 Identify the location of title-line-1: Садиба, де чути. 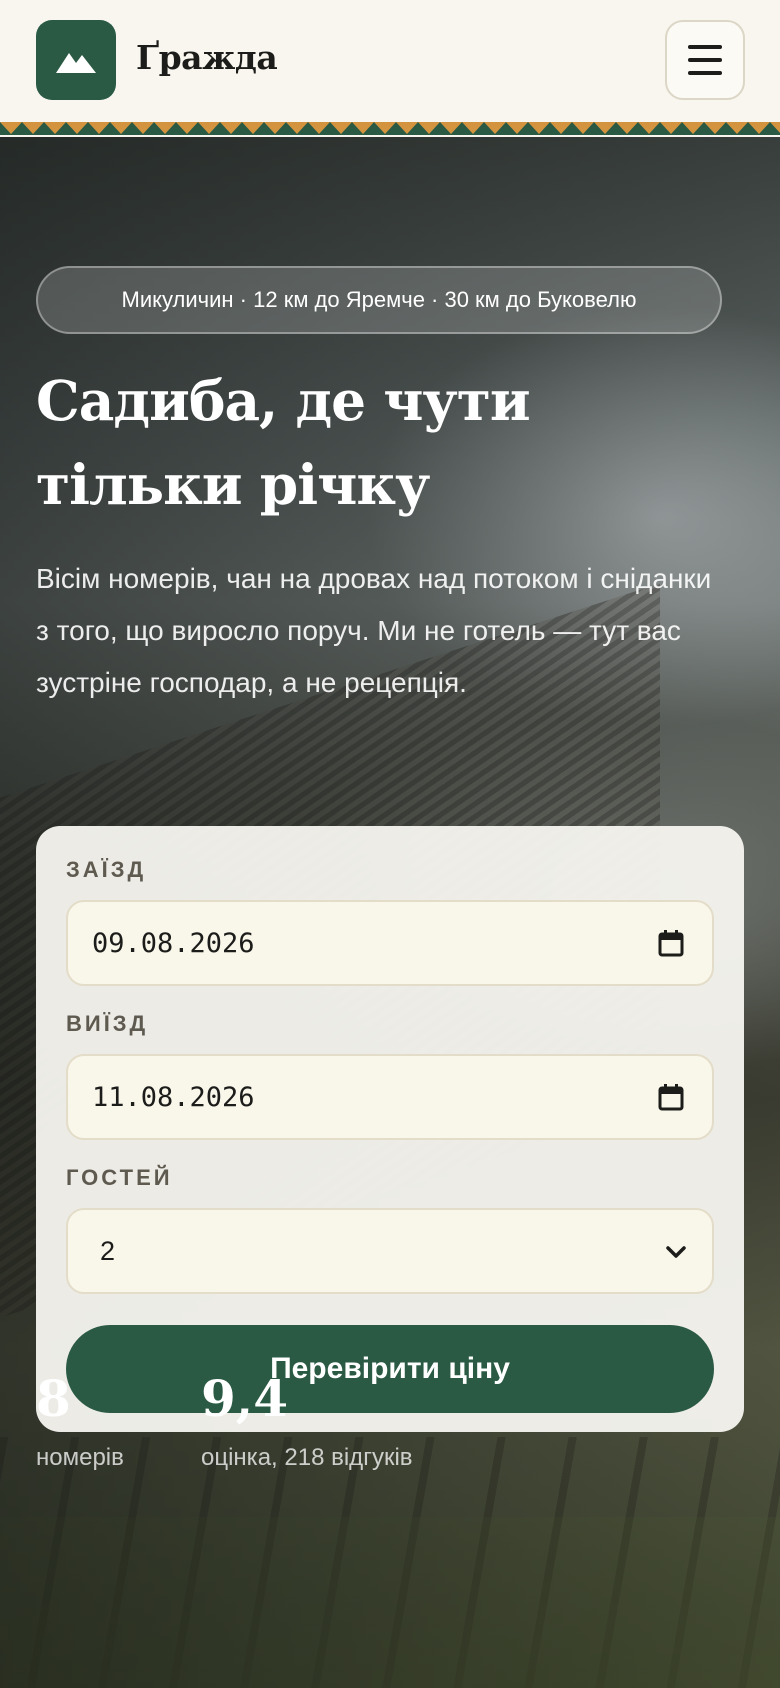
(283, 400).